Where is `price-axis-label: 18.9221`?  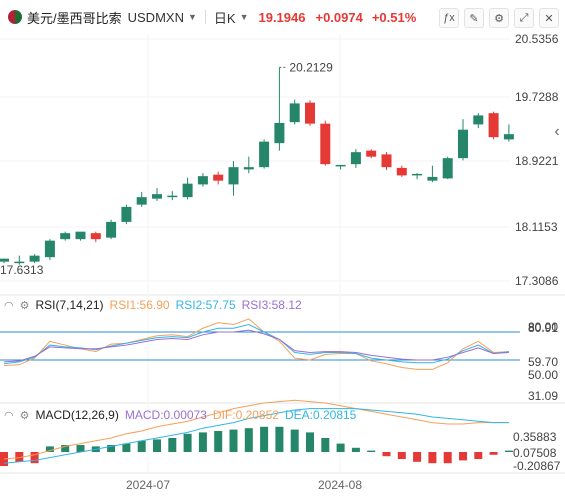 price-axis-label: 18.9221 is located at coordinates (537, 161).